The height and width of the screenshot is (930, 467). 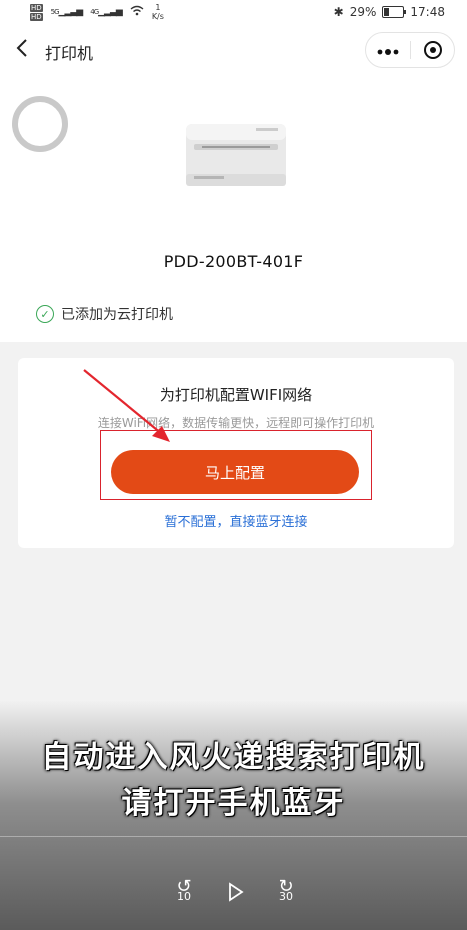 What do you see at coordinates (40, 124) in the screenshot?
I see `loading-spinner-icon` at bounding box center [40, 124].